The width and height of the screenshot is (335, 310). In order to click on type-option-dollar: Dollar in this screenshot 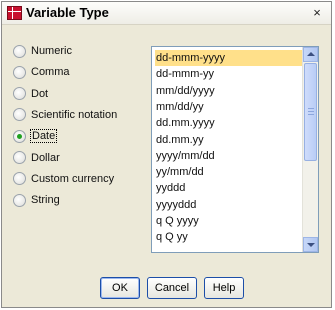, I will do `click(36, 158)`.